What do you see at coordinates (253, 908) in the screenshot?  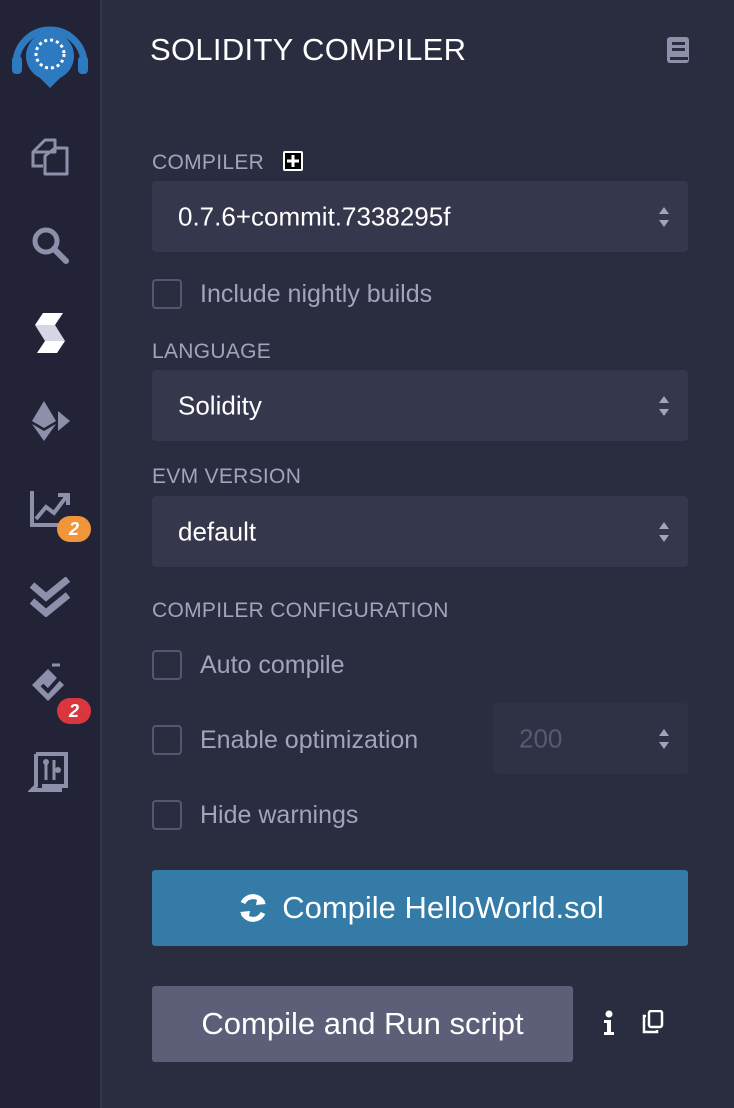 I see `refresh-icon` at bounding box center [253, 908].